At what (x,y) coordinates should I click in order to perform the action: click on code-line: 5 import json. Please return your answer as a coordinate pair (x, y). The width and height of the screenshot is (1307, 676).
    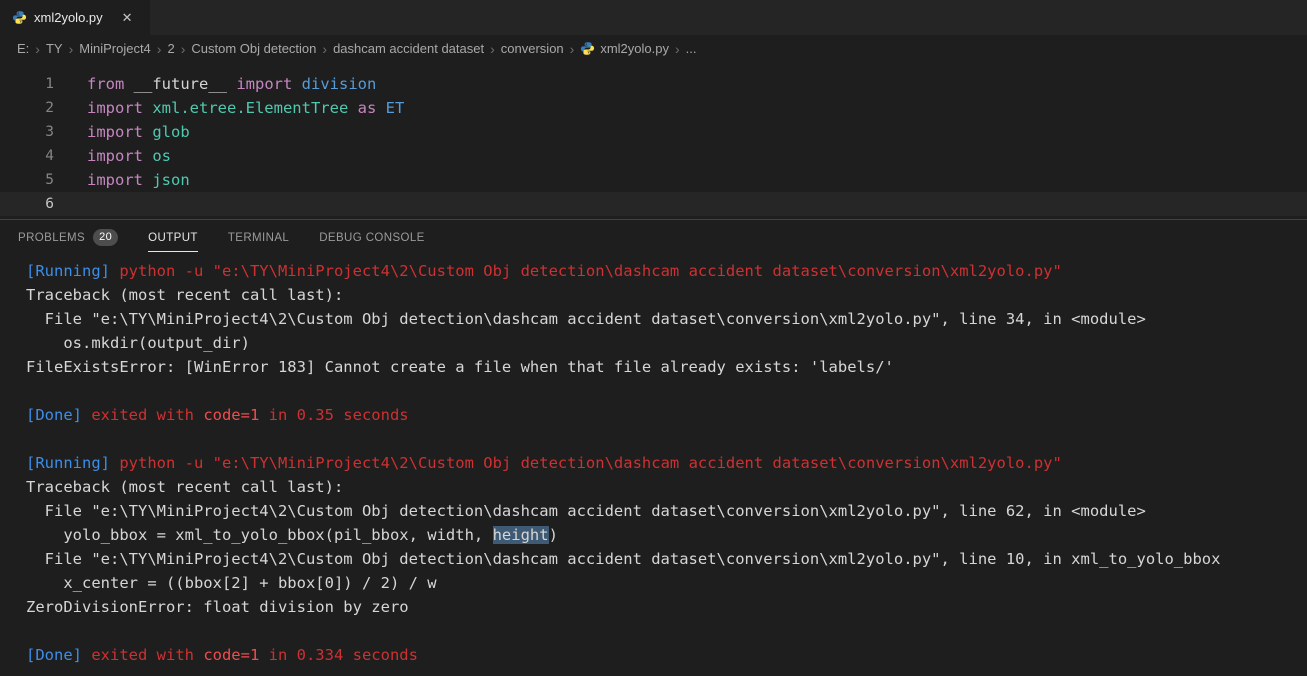
    Looking at the image, I should click on (653, 180).